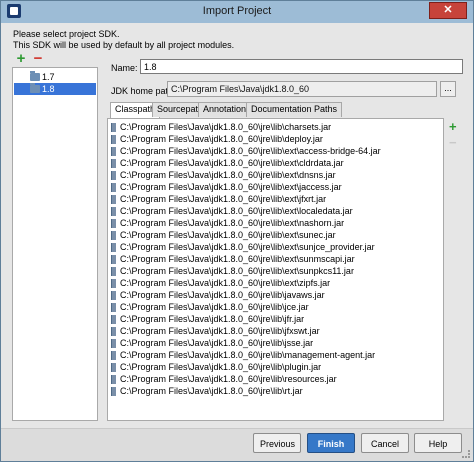 The image size is (474, 462). I want to click on name-label: Name:, so click(124, 68).